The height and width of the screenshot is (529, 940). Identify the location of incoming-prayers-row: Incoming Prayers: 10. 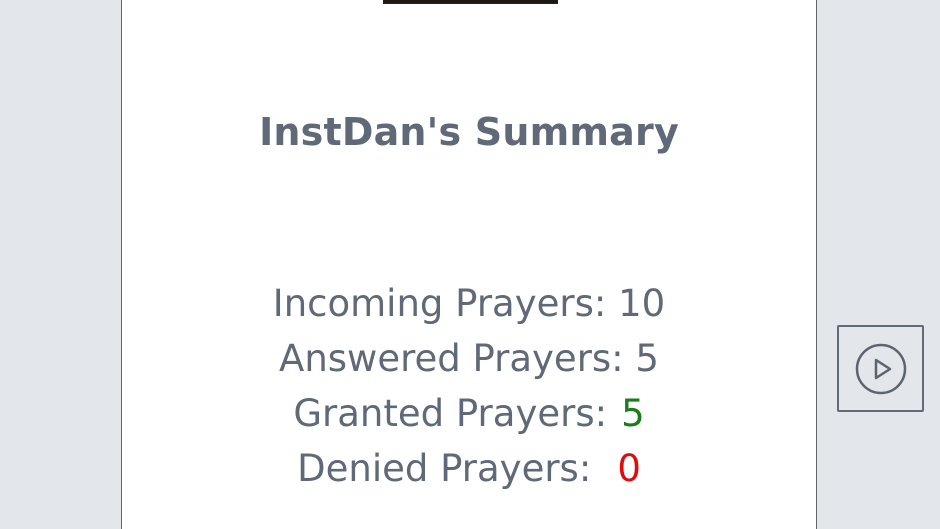
(469, 303).